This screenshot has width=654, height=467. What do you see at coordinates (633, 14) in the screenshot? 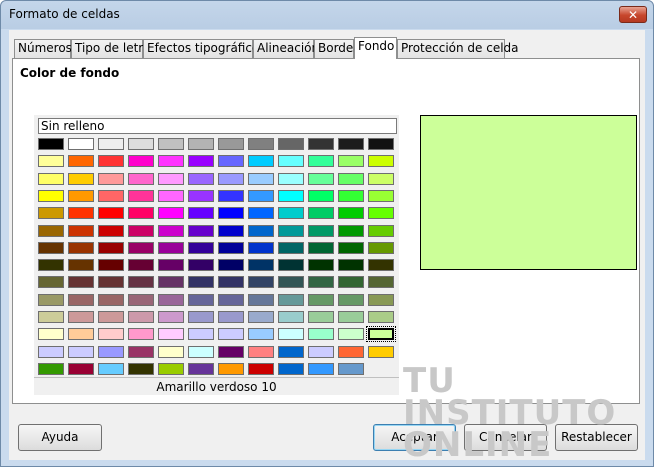
I see `close-button: ✕` at bounding box center [633, 14].